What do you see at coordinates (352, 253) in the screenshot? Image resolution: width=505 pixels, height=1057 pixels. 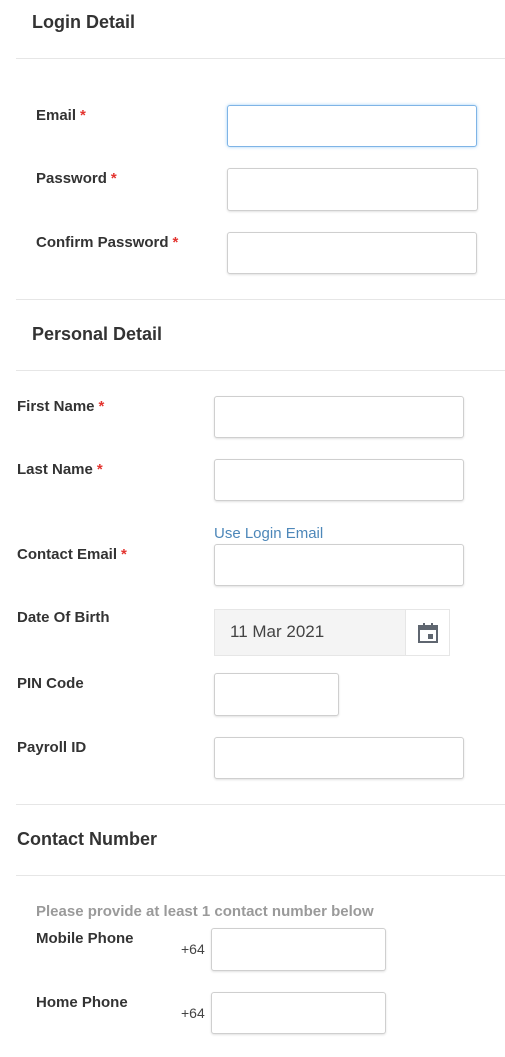 I see `confirm-password-input` at bounding box center [352, 253].